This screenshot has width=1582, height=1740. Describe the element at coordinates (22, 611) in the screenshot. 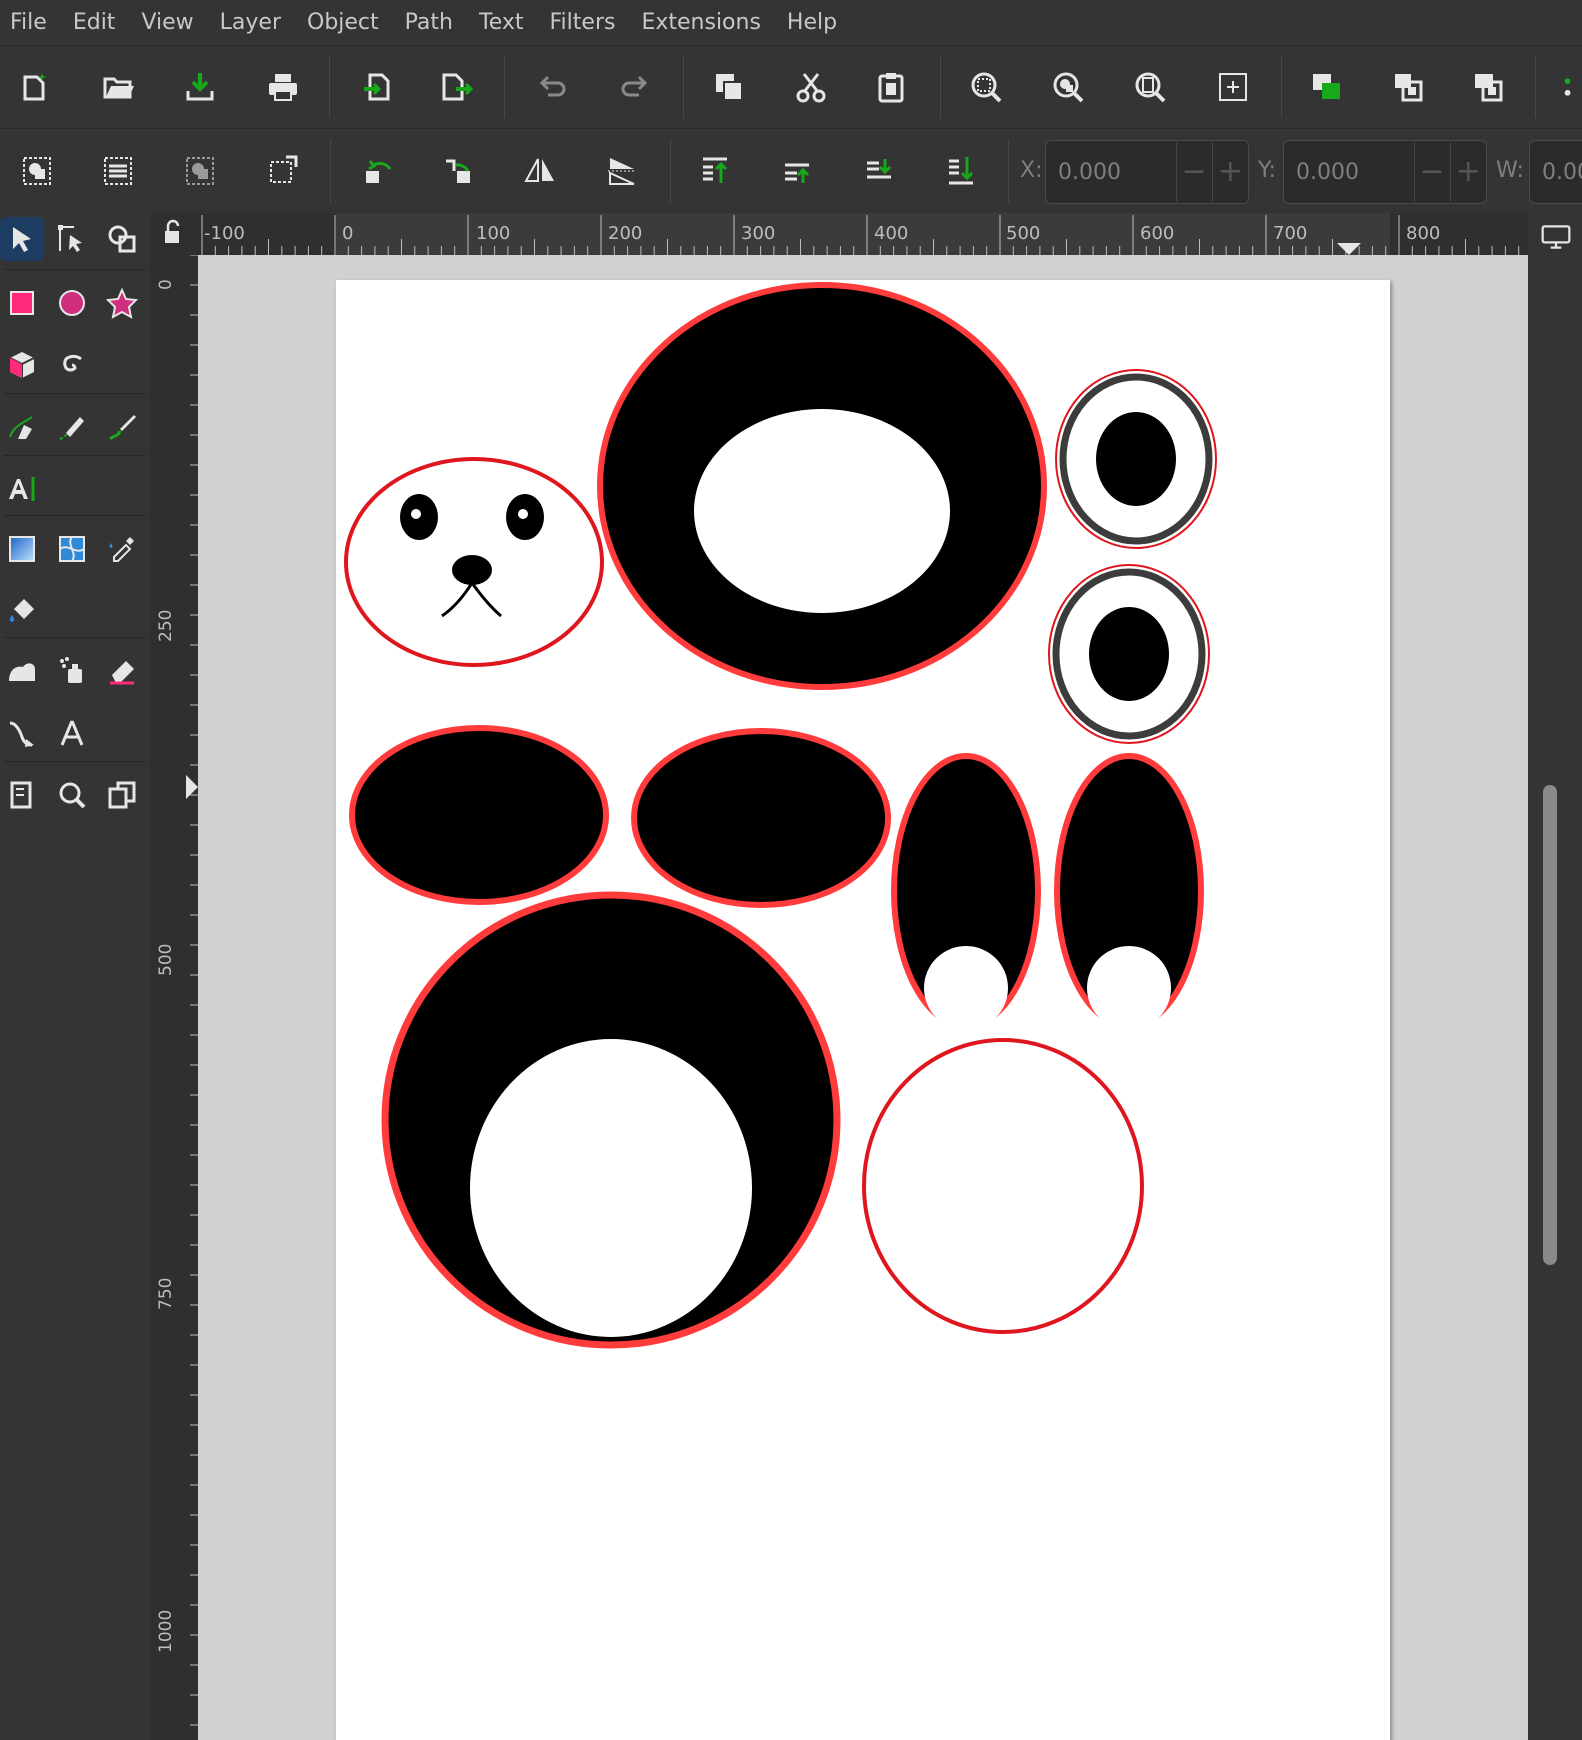

I see `paint-bucket-tool` at that location.